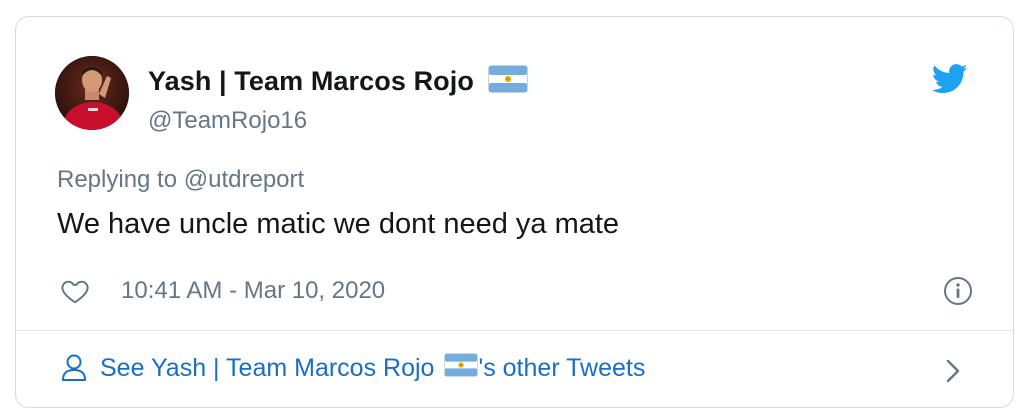 The height and width of the screenshot is (420, 1032). What do you see at coordinates (117, 179) in the screenshot?
I see `reply-prefix: Replying to` at bounding box center [117, 179].